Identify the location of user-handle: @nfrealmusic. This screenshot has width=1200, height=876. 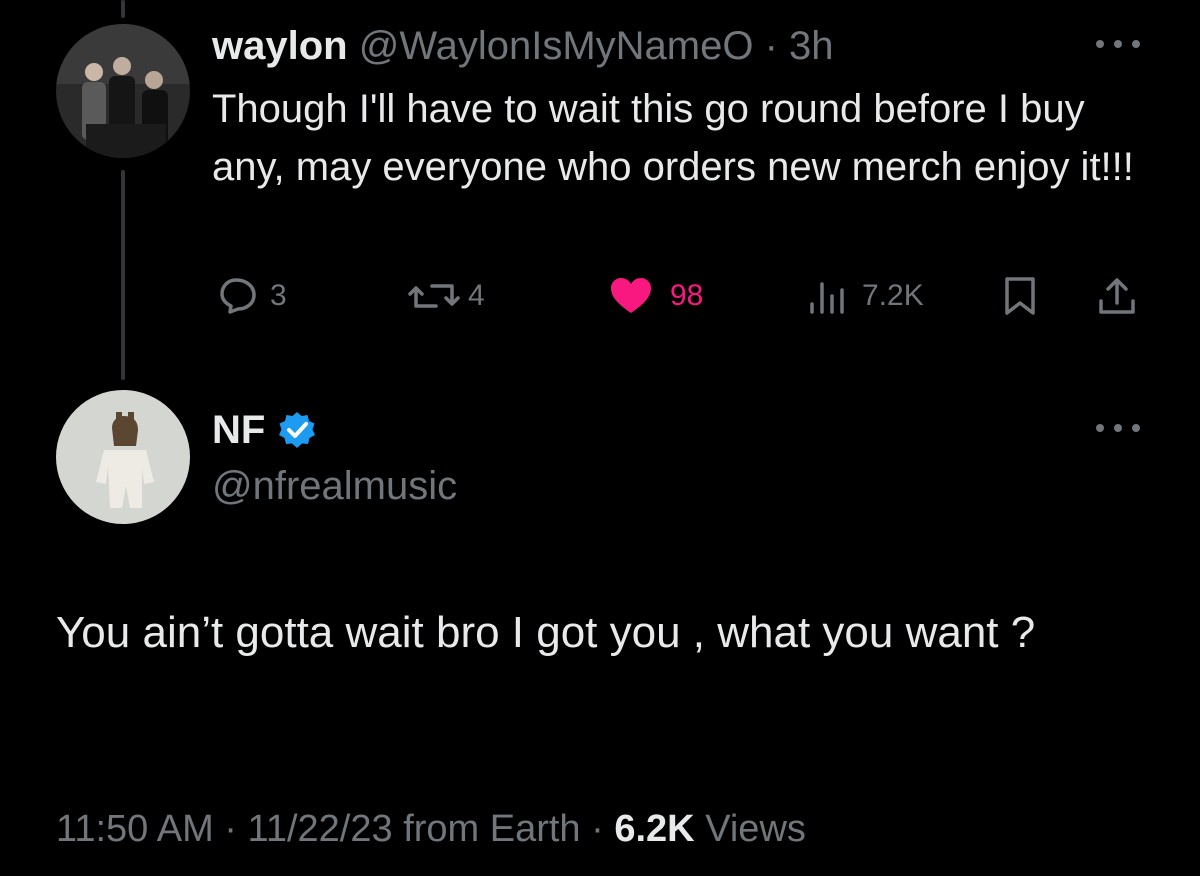
(334, 486).